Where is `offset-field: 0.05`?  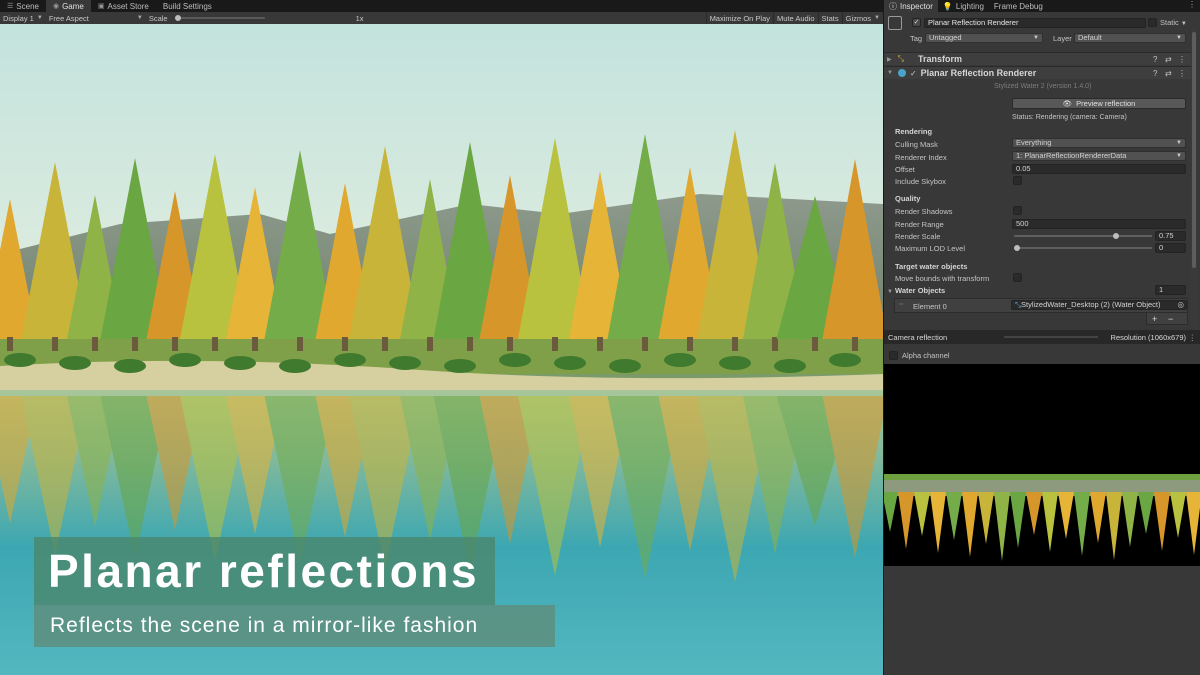
offset-field: 0.05 is located at coordinates (1099, 169).